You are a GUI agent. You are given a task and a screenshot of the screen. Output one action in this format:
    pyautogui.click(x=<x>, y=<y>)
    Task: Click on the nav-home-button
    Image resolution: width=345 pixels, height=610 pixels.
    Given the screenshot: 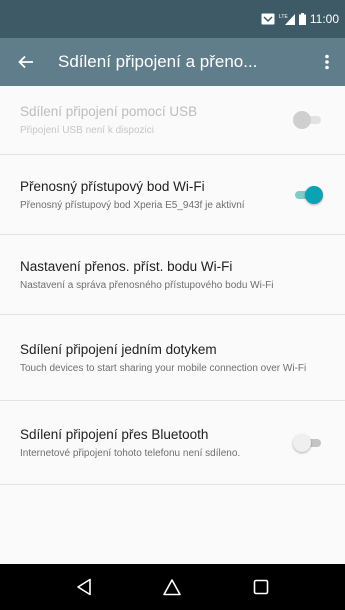 What is the action you would take?
    pyautogui.click(x=172, y=587)
    